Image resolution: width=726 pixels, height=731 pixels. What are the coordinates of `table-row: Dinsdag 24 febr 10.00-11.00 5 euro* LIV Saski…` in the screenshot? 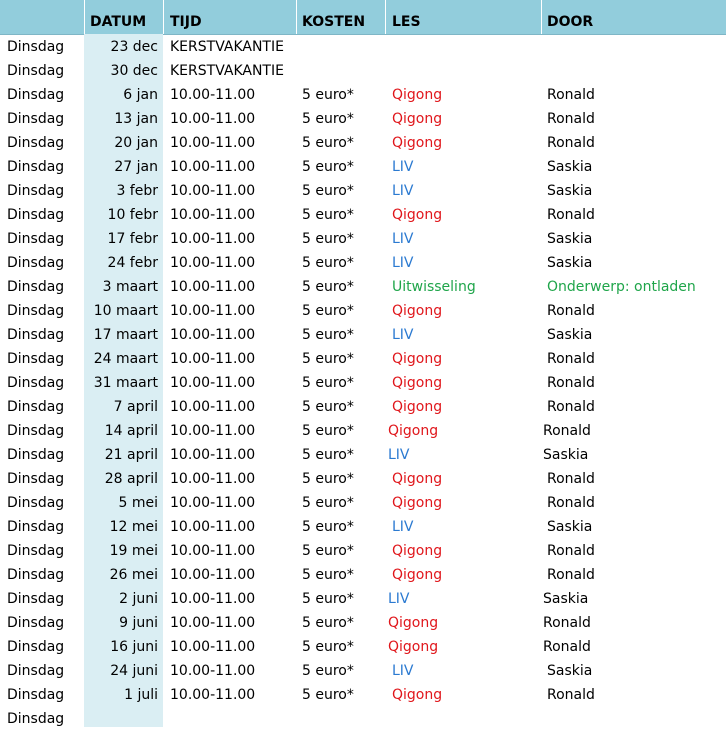 It's located at (363, 263).